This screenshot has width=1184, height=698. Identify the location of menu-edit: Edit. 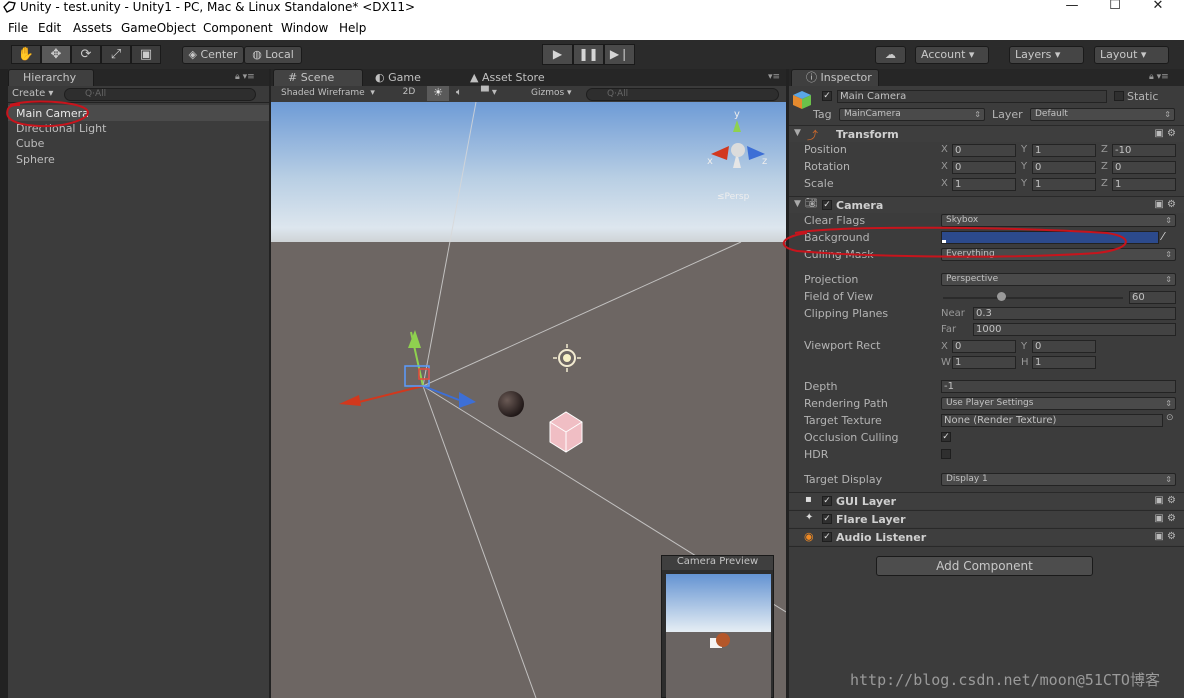
(49, 28).